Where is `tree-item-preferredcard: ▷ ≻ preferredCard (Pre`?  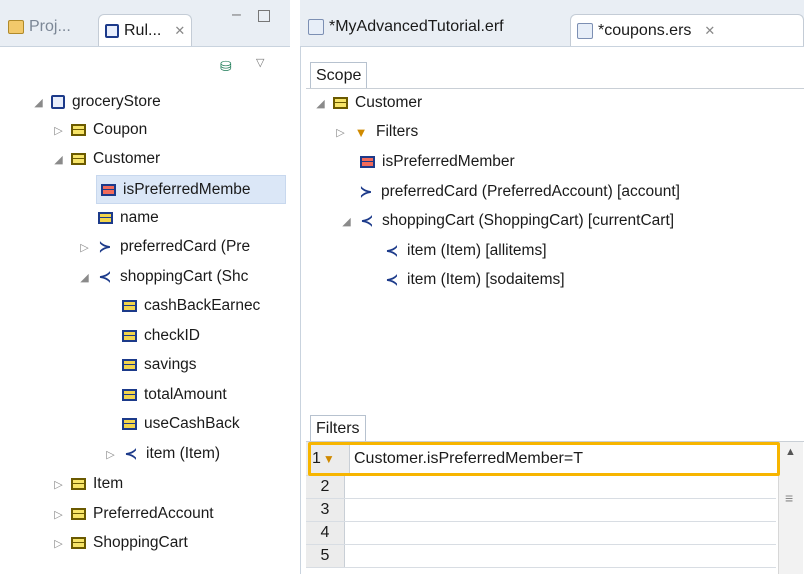
tree-item-preferredcard: ▷ ≻ preferredCard (Pre is located at coordinates (164, 247).